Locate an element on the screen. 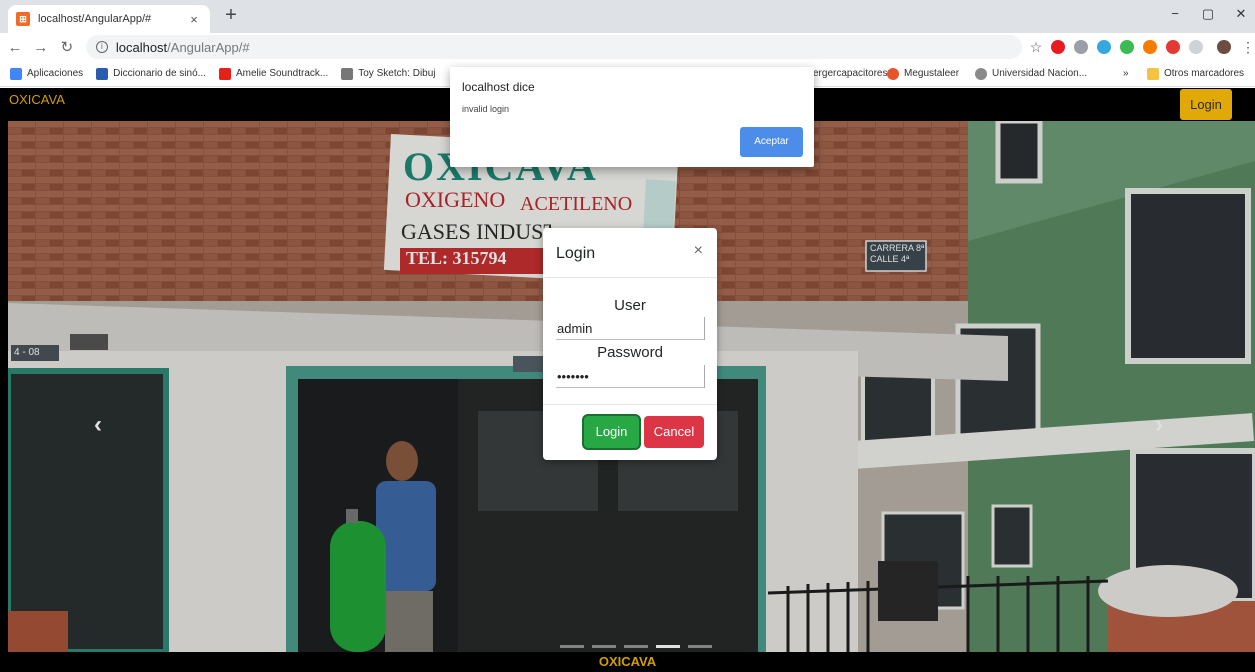  other-bookmarks-folder: Otros marcadores is located at coordinates (1195, 73).